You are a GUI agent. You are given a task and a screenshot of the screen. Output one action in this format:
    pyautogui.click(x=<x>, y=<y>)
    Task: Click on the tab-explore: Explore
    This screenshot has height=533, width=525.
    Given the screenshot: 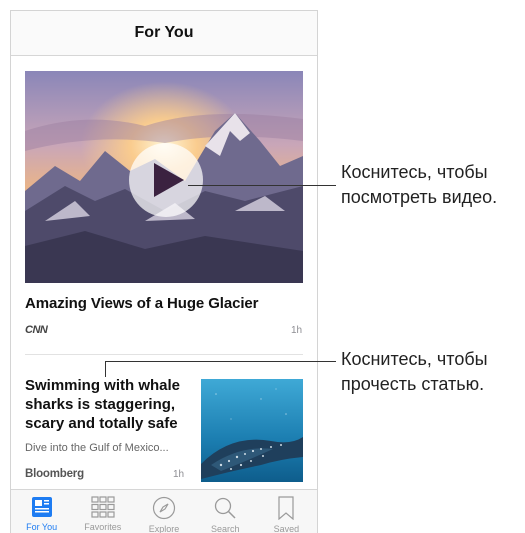 What is the action you would take?
    pyautogui.click(x=163, y=511)
    